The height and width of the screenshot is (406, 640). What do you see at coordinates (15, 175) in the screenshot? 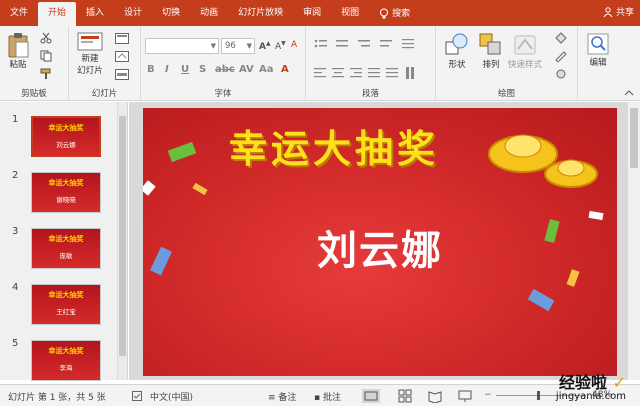
I see `slide-number: 2` at bounding box center [15, 175].